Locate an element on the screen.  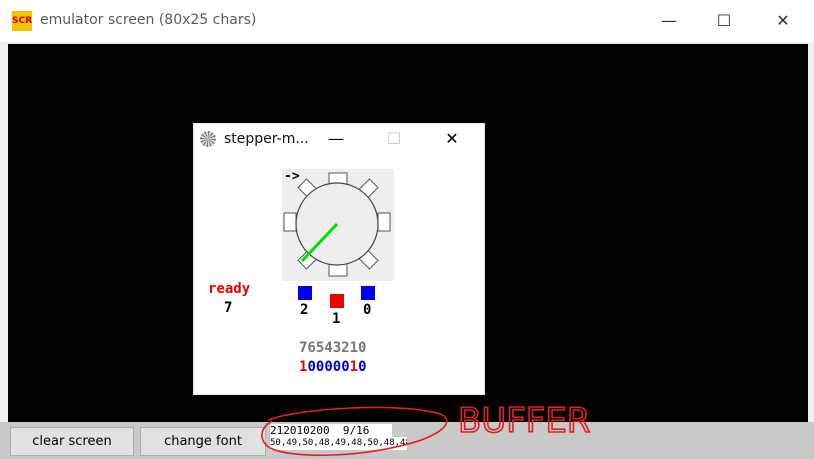
bit-values: 10000010 is located at coordinates (333, 367).